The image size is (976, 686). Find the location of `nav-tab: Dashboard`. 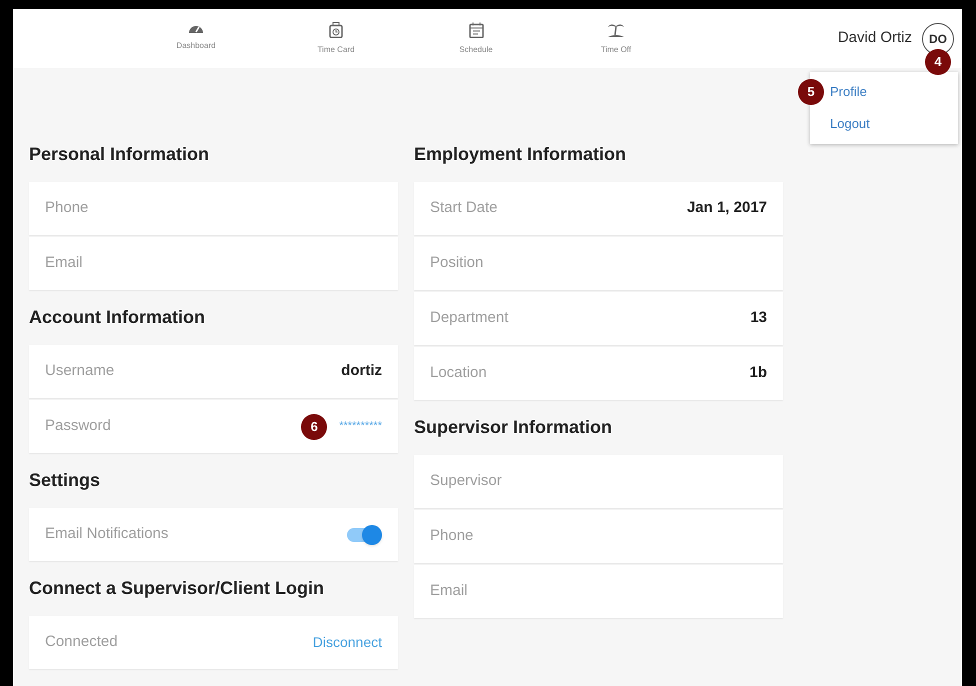

nav-tab: Dashboard is located at coordinates (196, 39).